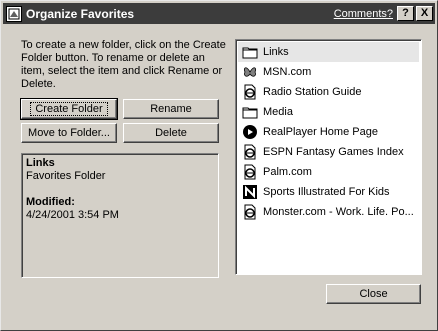 The image size is (438, 331). Describe the element at coordinates (276, 52) in the screenshot. I see `favorite-item-label: Links` at that location.